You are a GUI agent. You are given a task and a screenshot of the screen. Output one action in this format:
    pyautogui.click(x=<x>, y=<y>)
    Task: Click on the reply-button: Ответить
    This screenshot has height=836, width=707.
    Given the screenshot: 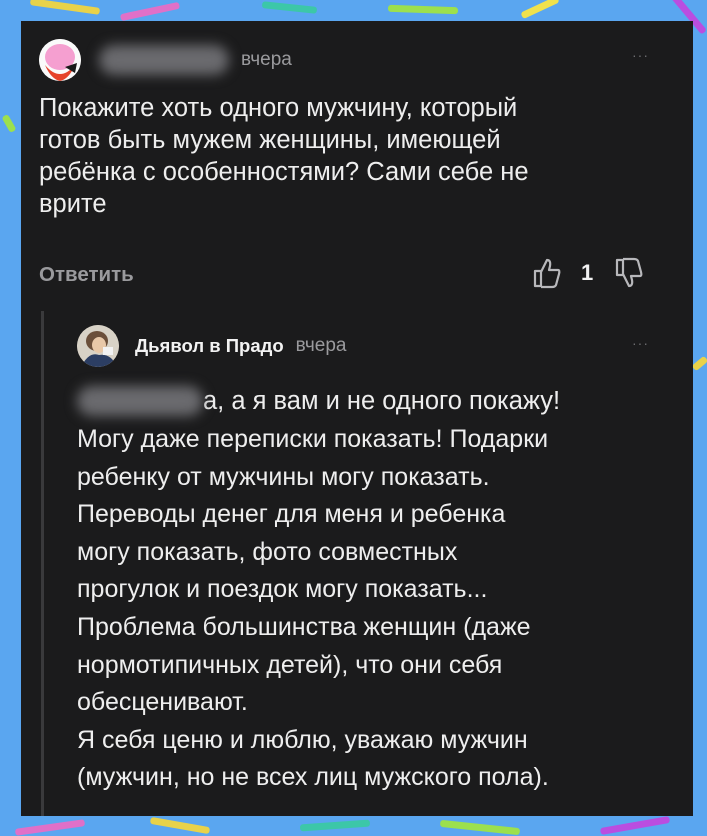 What is the action you would take?
    pyautogui.click(x=86, y=275)
    